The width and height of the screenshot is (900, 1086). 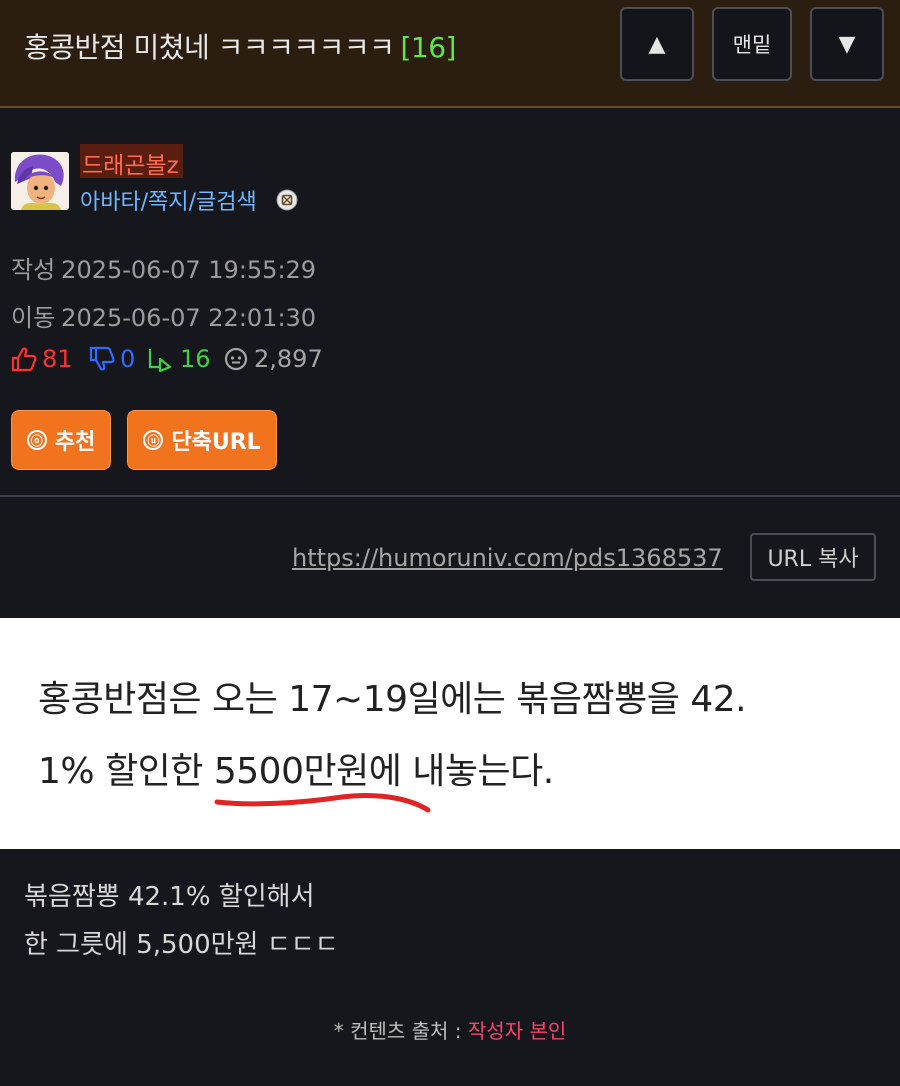 I want to click on author-nickname: 드래곤볼z, so click(x=131, y=161).